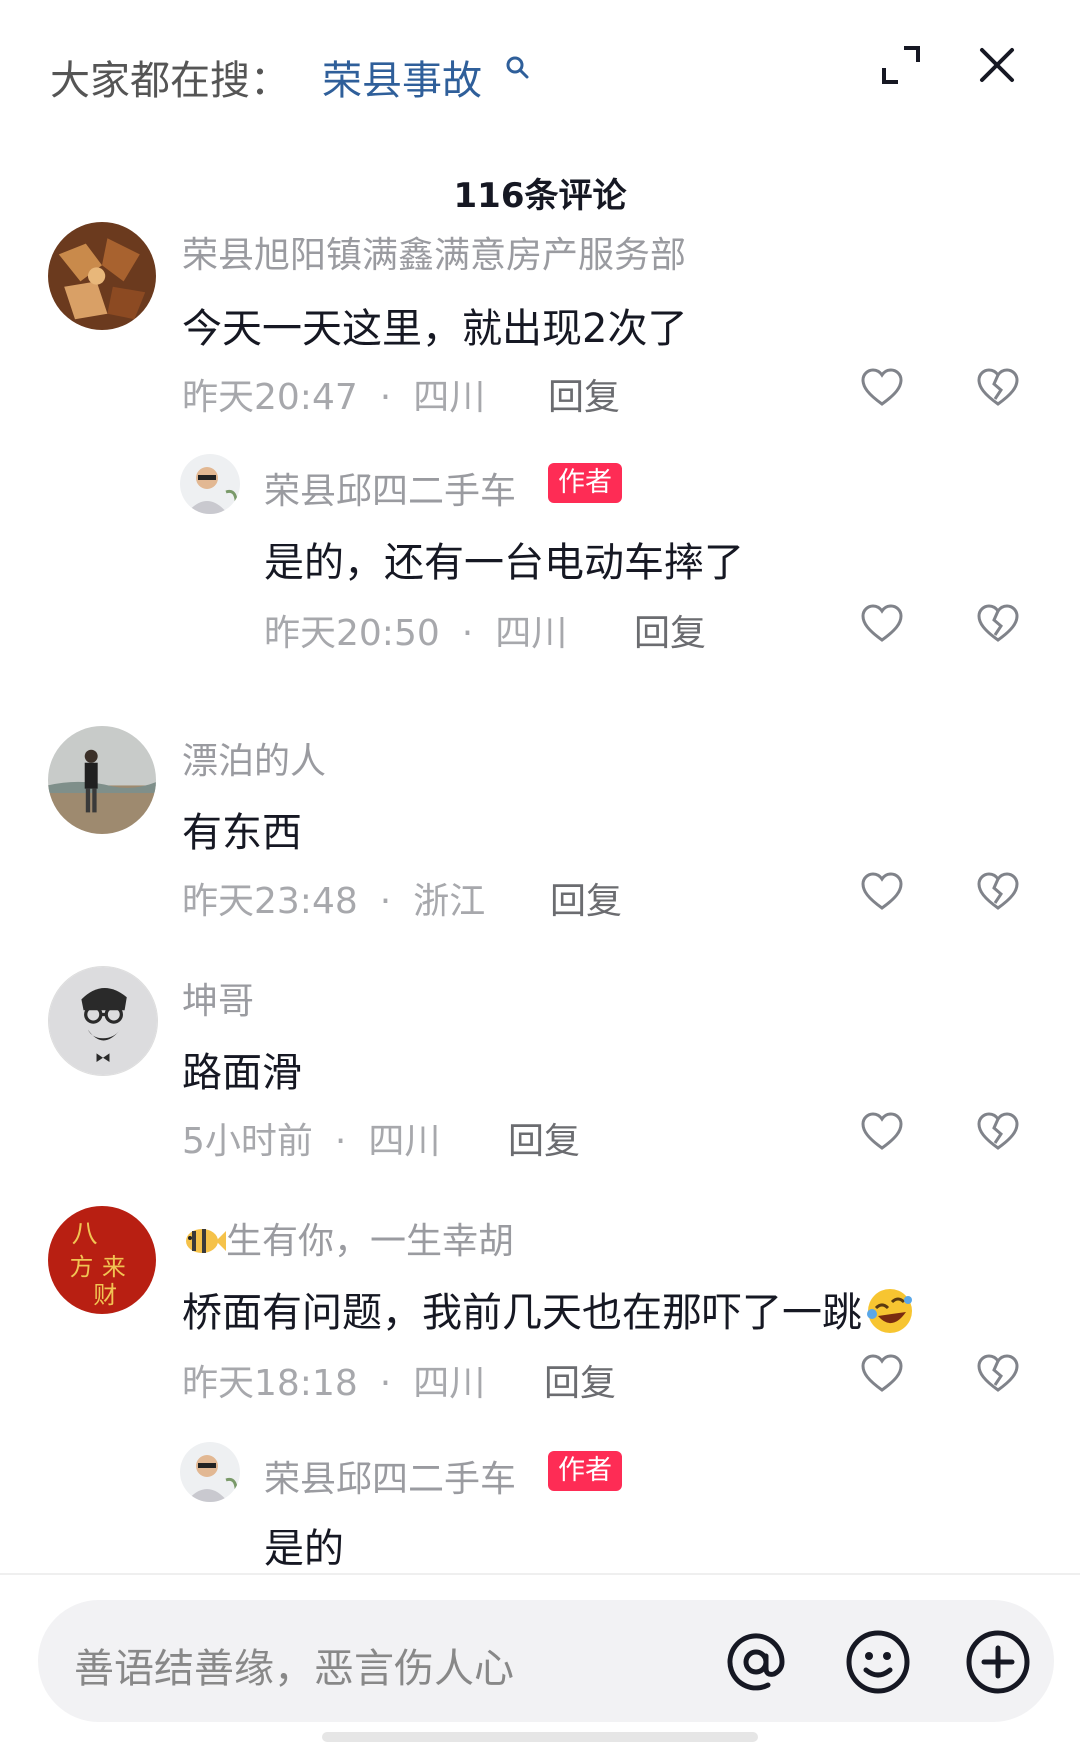  I want to click on close-icon, so click(997, 65).